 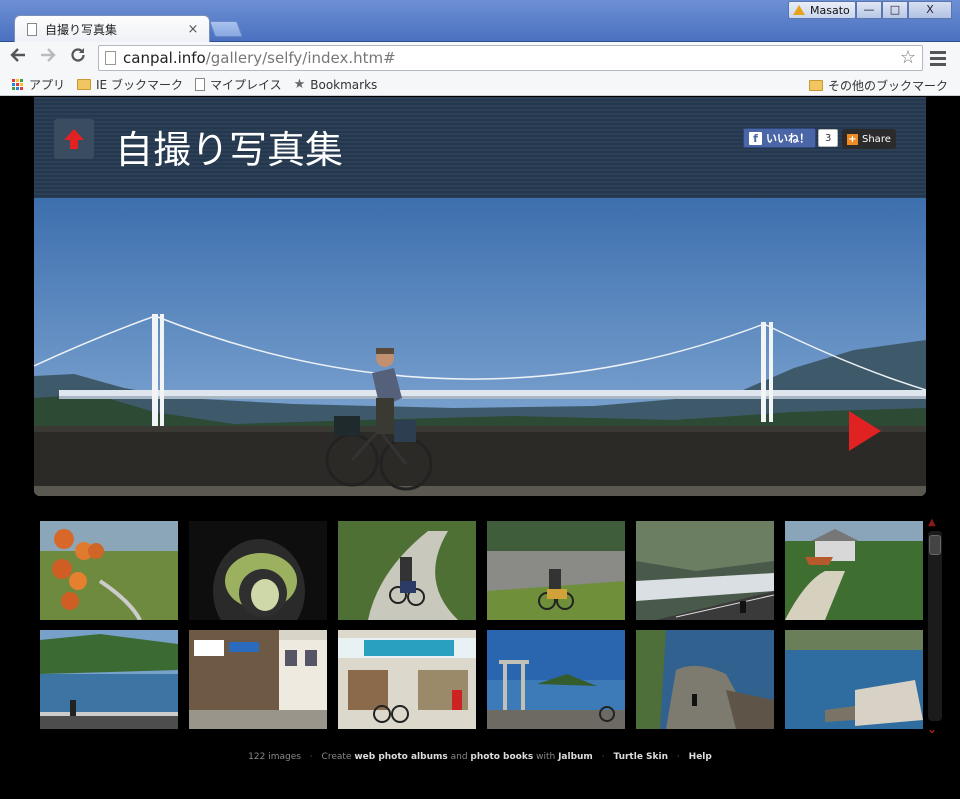 What do you see at coordinates (700, 757) in the screenshot?
I see `help-link: Help` at bounding box center [700, 757].